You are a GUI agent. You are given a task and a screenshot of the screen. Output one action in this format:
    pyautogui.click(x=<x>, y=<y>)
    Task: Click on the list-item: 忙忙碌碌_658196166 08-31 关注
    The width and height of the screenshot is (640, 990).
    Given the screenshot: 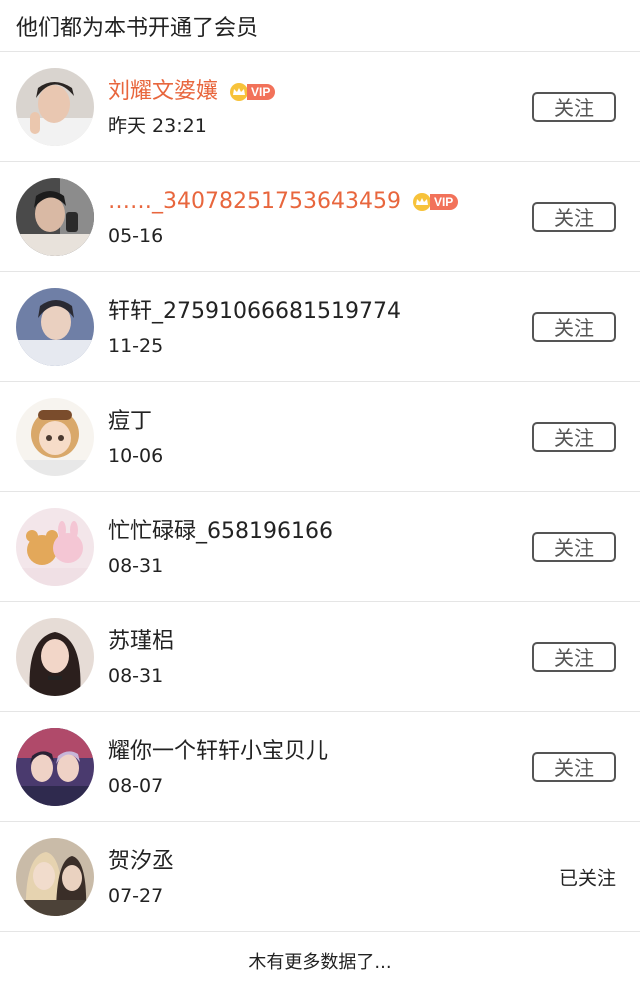 What is the action you would take?
    pyautogui.click(x=320, y=547)
    